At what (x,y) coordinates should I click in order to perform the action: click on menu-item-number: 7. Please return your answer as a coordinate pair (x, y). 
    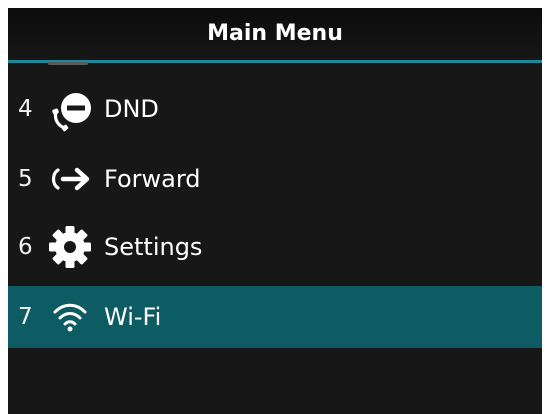
    Looking at the image, I should click on (25, 317).